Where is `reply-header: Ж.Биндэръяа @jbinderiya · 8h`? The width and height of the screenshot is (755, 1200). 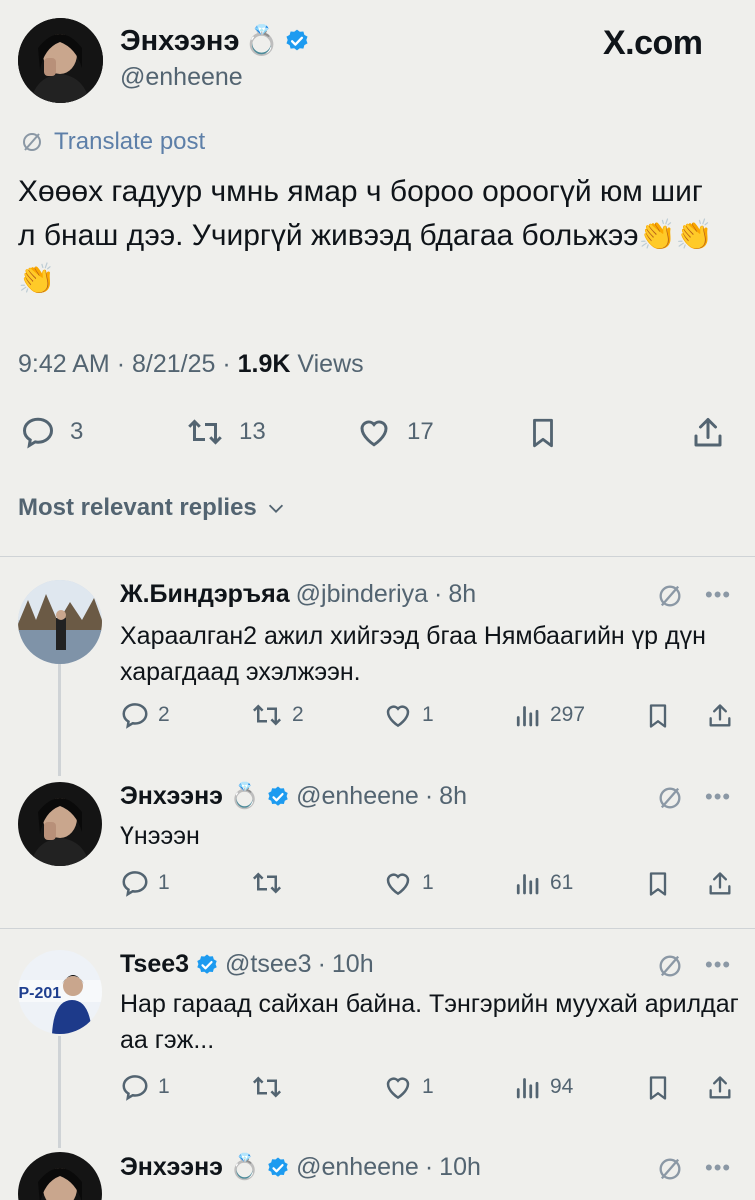 reply-header: Ж.Биндэръяа @jbinderiya · 8h is located at coordinates (298, 594).